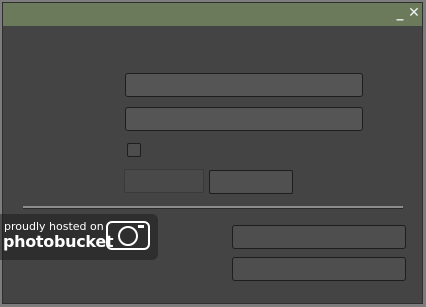 The height and width of the screenshot is (307, 426). I want to click on watermark-line2: photobucket, so click(58, 241).